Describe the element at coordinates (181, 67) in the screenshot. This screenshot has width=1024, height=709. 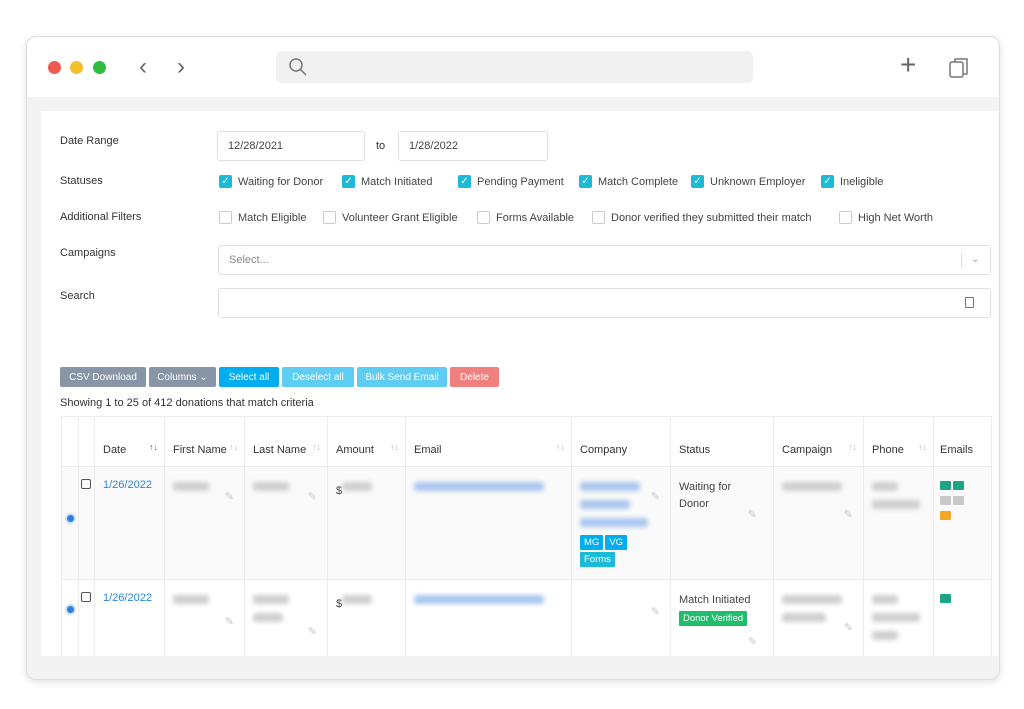
I see `forward-icon: ›` at that location.